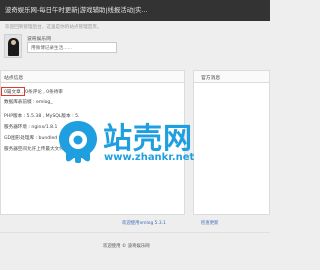  I want to click on avatar, so click(13, 46).